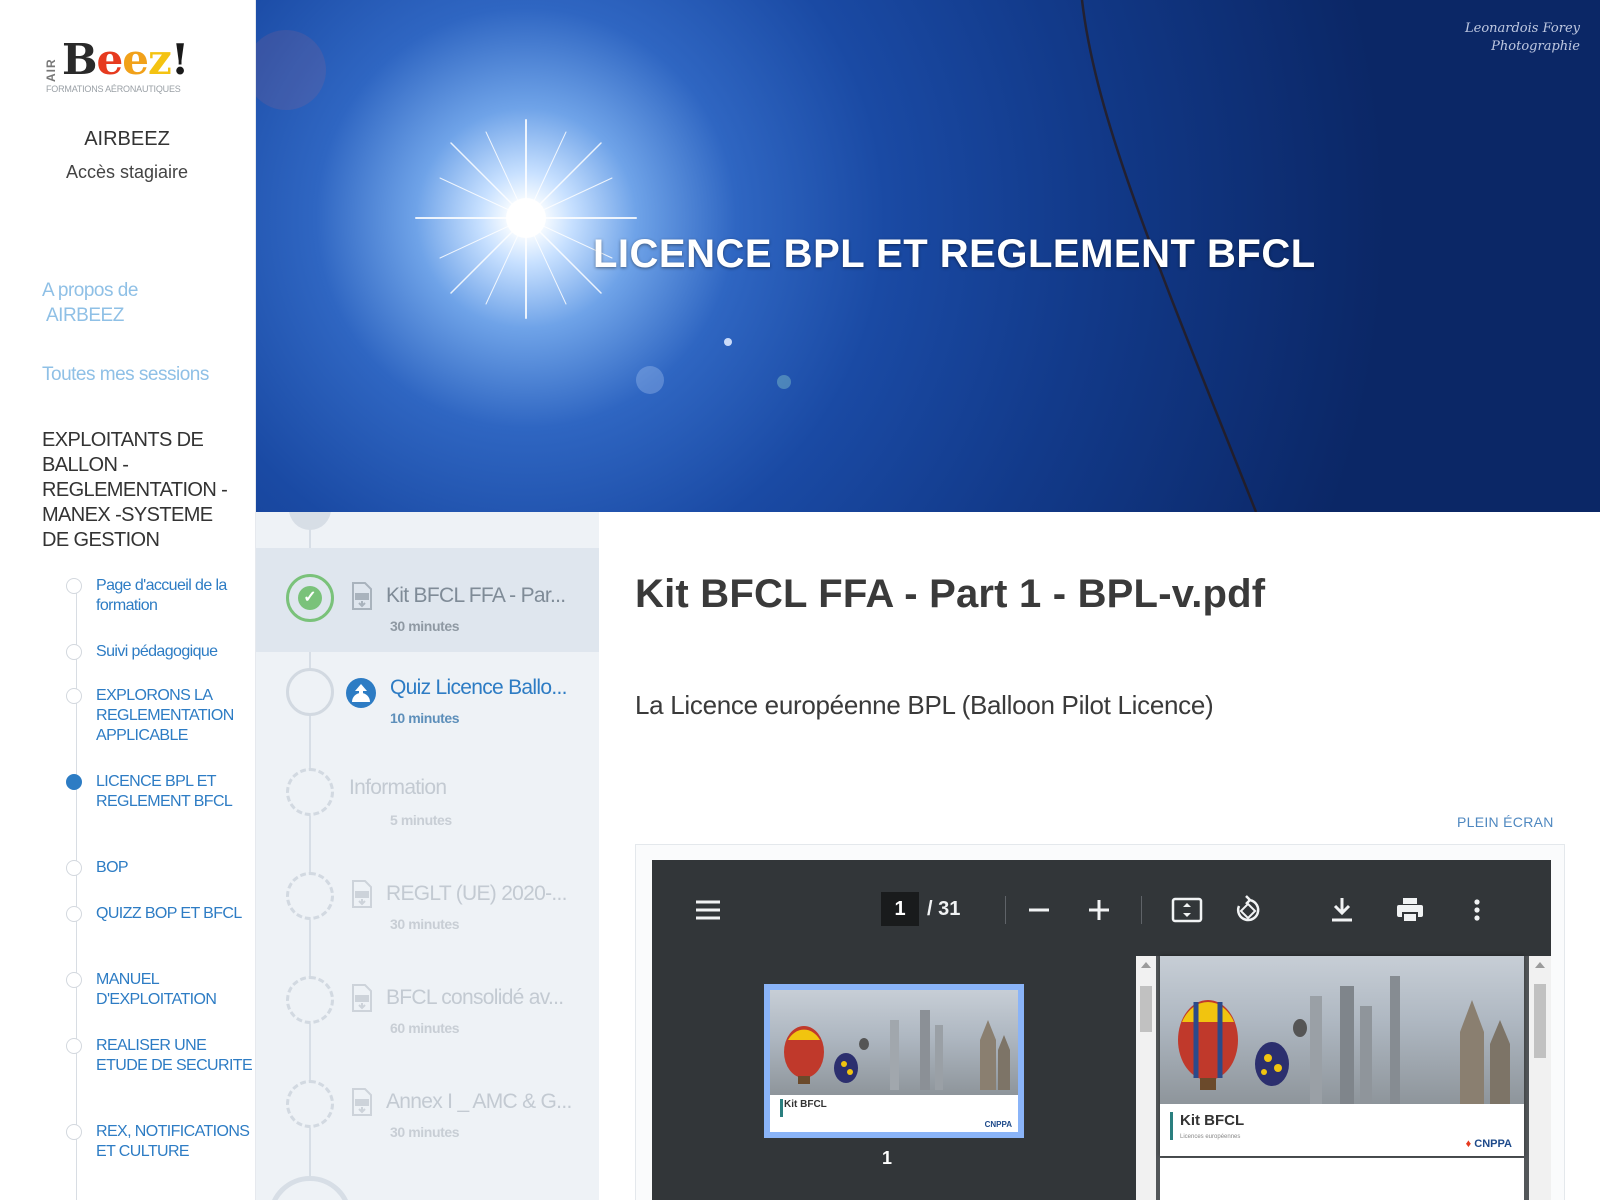  Describe the element at coordinates (887, 1158) in the screenshot. I see `thumbnail-page-number: 1` at that location.